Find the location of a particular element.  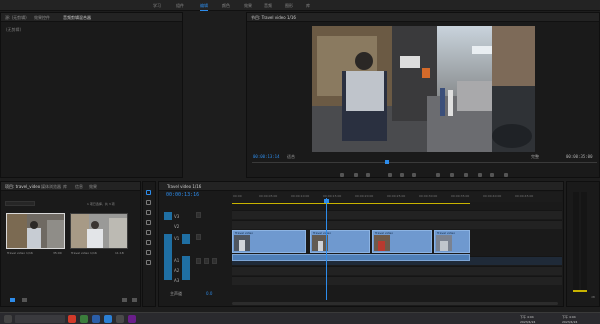

step-forward-icon is located at coordinates (414, 175).